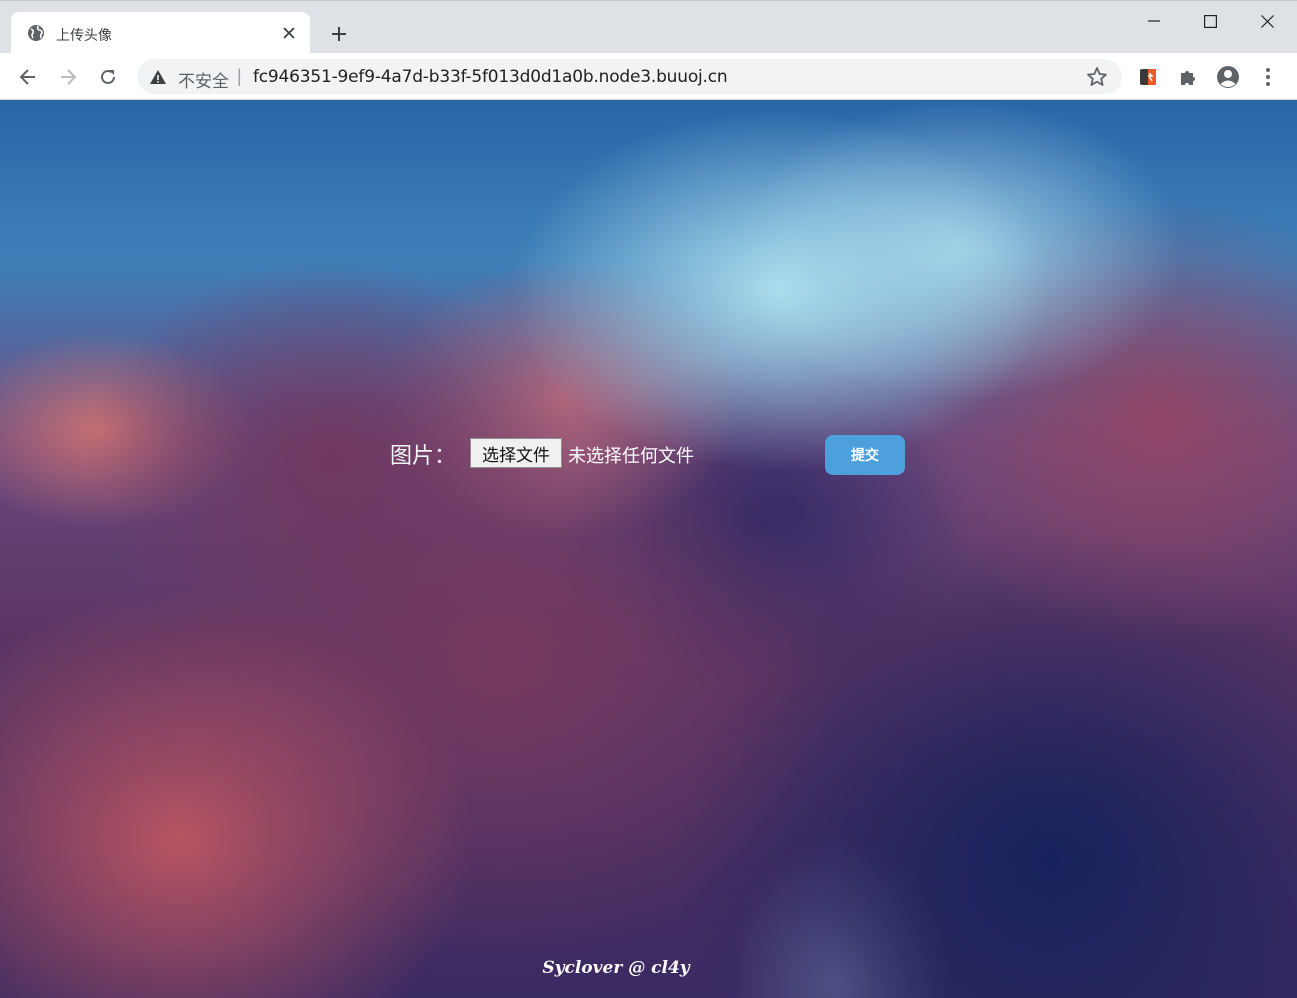 Image resolution: width=1297 pixels, height=998 pixels. What do you see at coordinates (1228, 77) in the screenshot?
I see `account-icon` at bounding box center [1228, 77].